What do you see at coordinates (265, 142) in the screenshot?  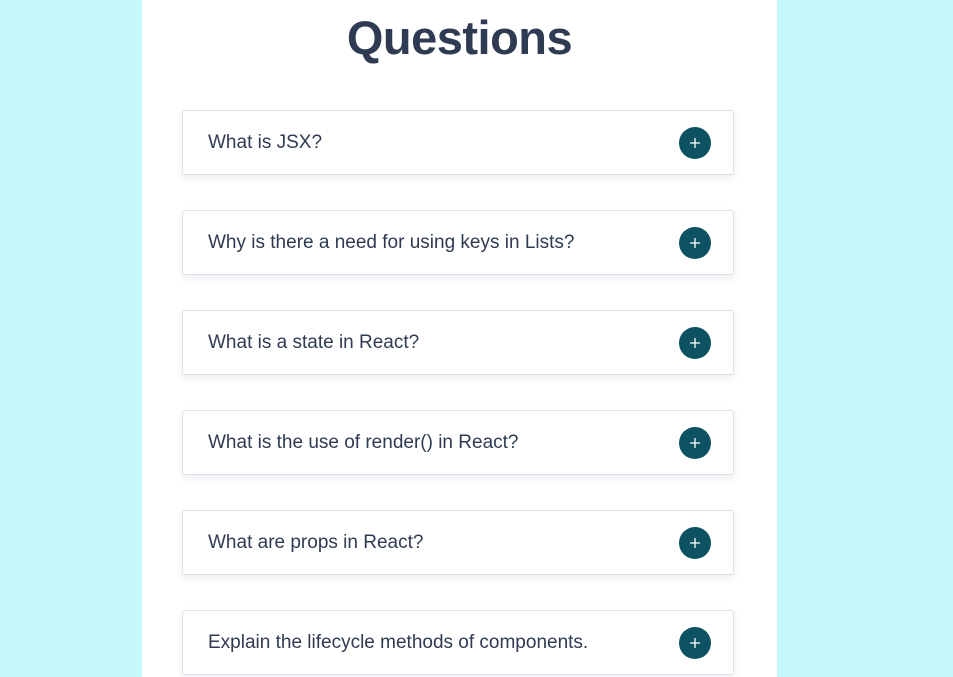 I see `question-label: What is JSX?` at bounding box center [265, 142].